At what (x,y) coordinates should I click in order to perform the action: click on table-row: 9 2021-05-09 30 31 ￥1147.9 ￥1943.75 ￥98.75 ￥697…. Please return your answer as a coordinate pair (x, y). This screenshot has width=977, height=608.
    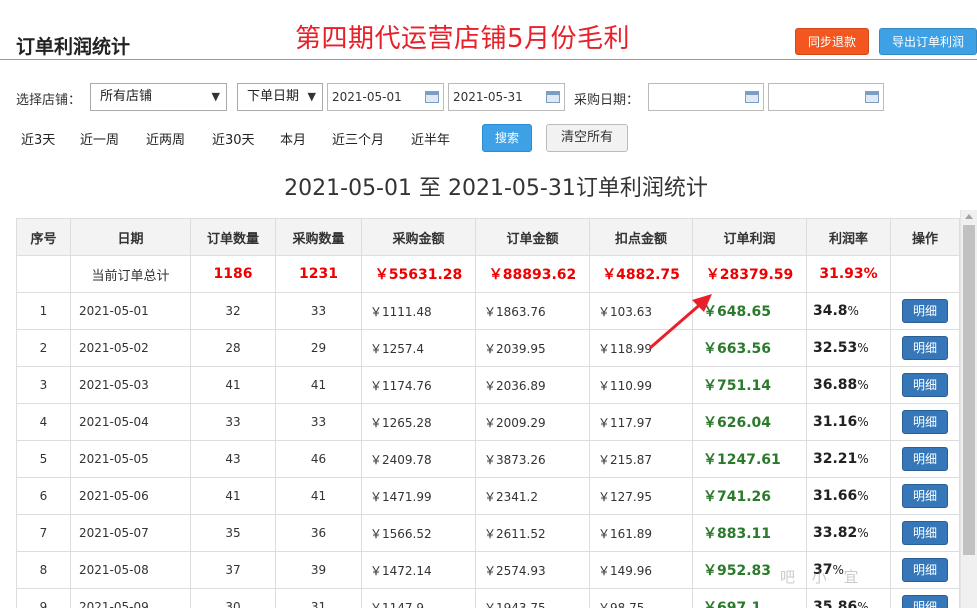
    Looking at the image, I should click on (488, 598).